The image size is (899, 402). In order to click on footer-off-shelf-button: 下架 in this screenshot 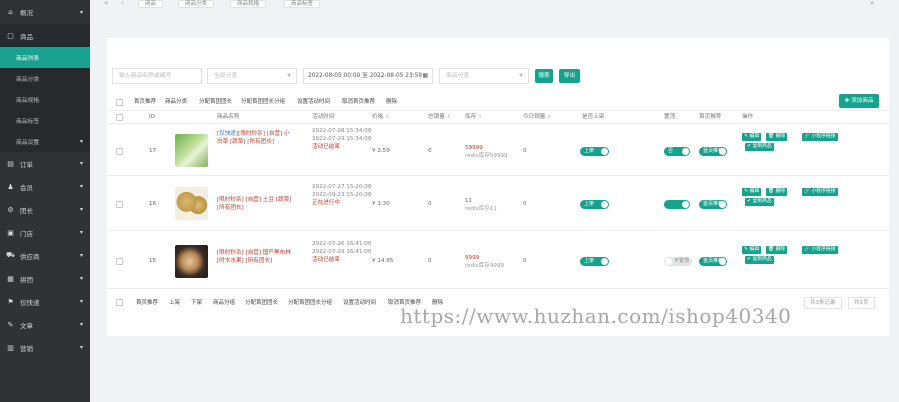, I will do `click(196, 303)`.